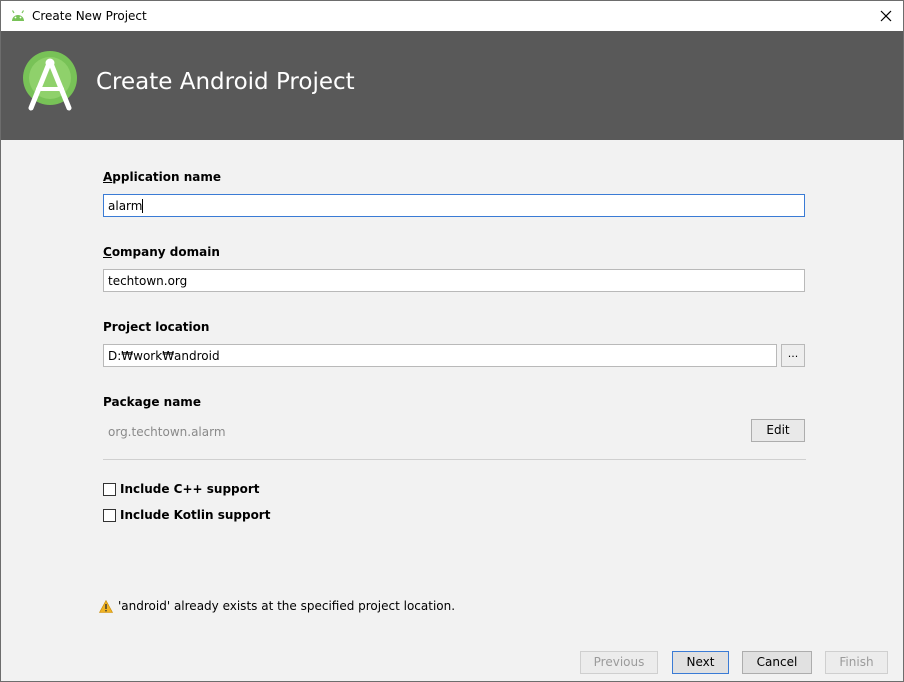  I want to click on include-kotlin-label: Include Kotlin support, so click(195, 515).